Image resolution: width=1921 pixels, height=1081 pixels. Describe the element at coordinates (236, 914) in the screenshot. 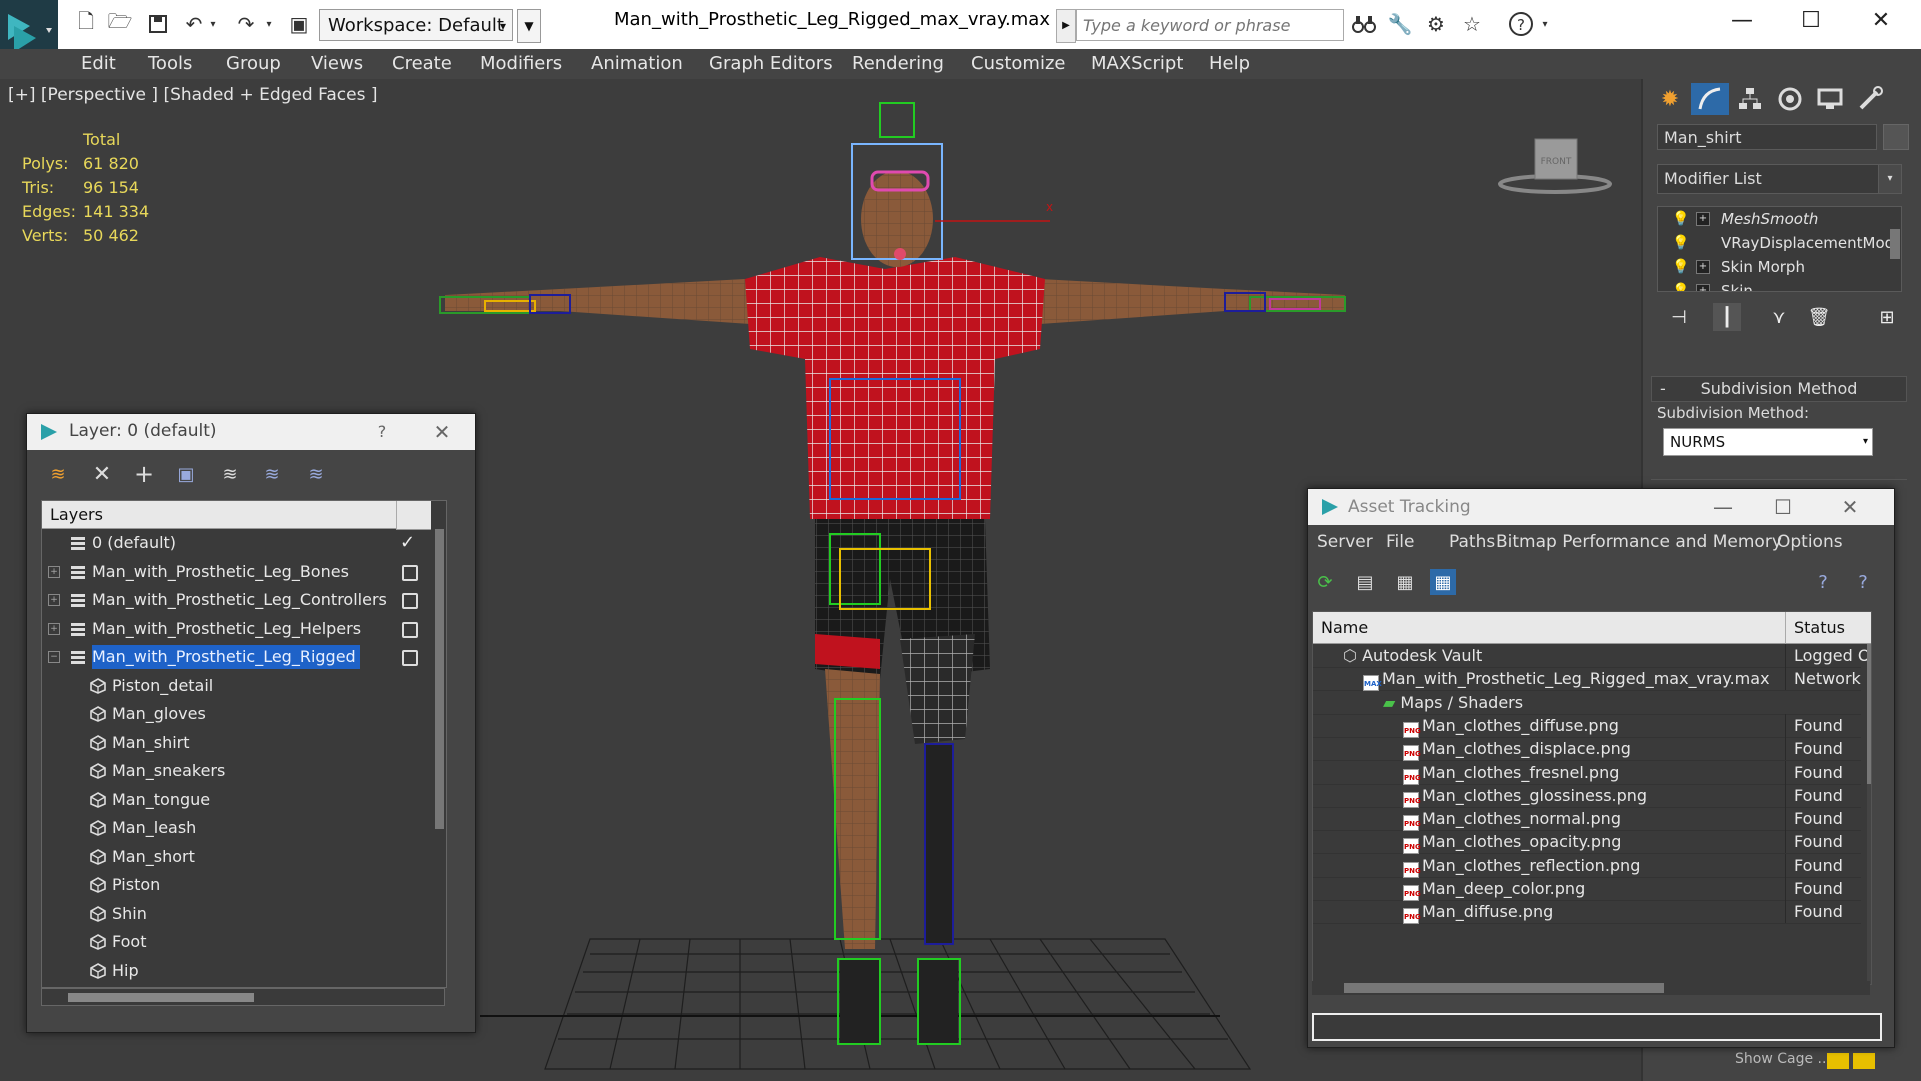

I see `layer-object-row: Shin` at that location.